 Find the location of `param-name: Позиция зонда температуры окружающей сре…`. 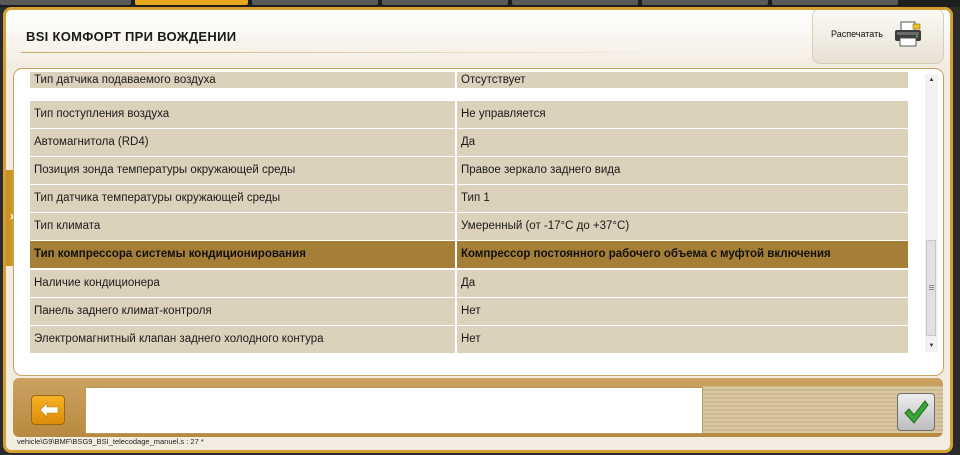

param-name: Позиция зонда температуры окружающей сре… is located at coordinates (242, 170).